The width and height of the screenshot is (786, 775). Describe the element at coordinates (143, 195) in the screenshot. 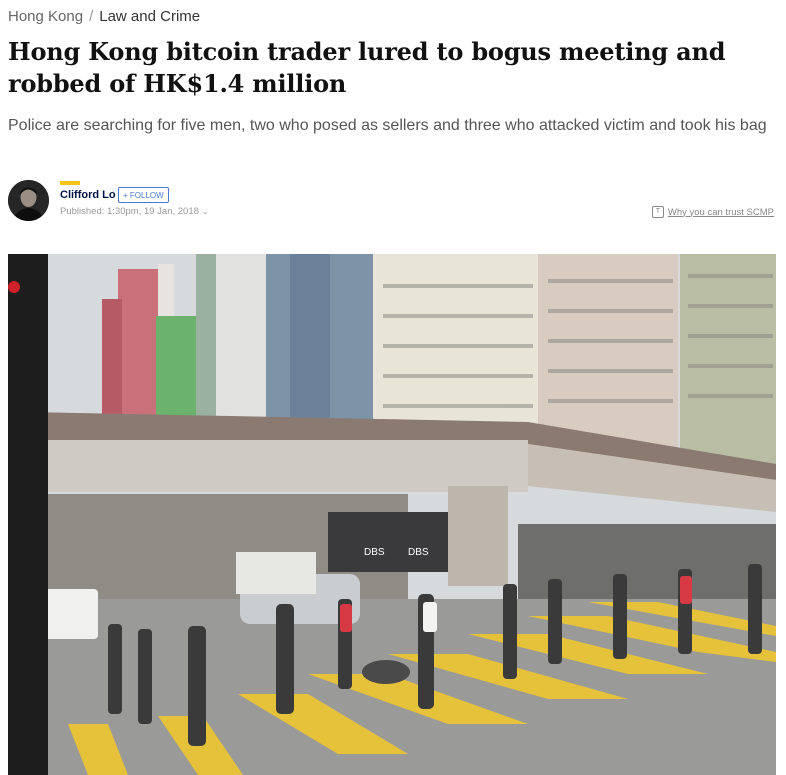

I see `follow-button: + FOLLOW` at that location.